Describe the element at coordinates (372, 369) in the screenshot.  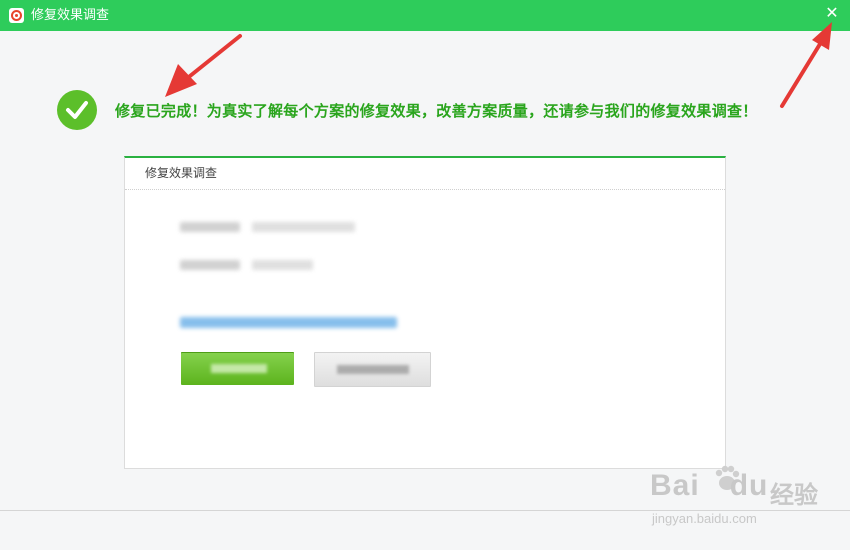
I see `survey-secondary-button` at that location.